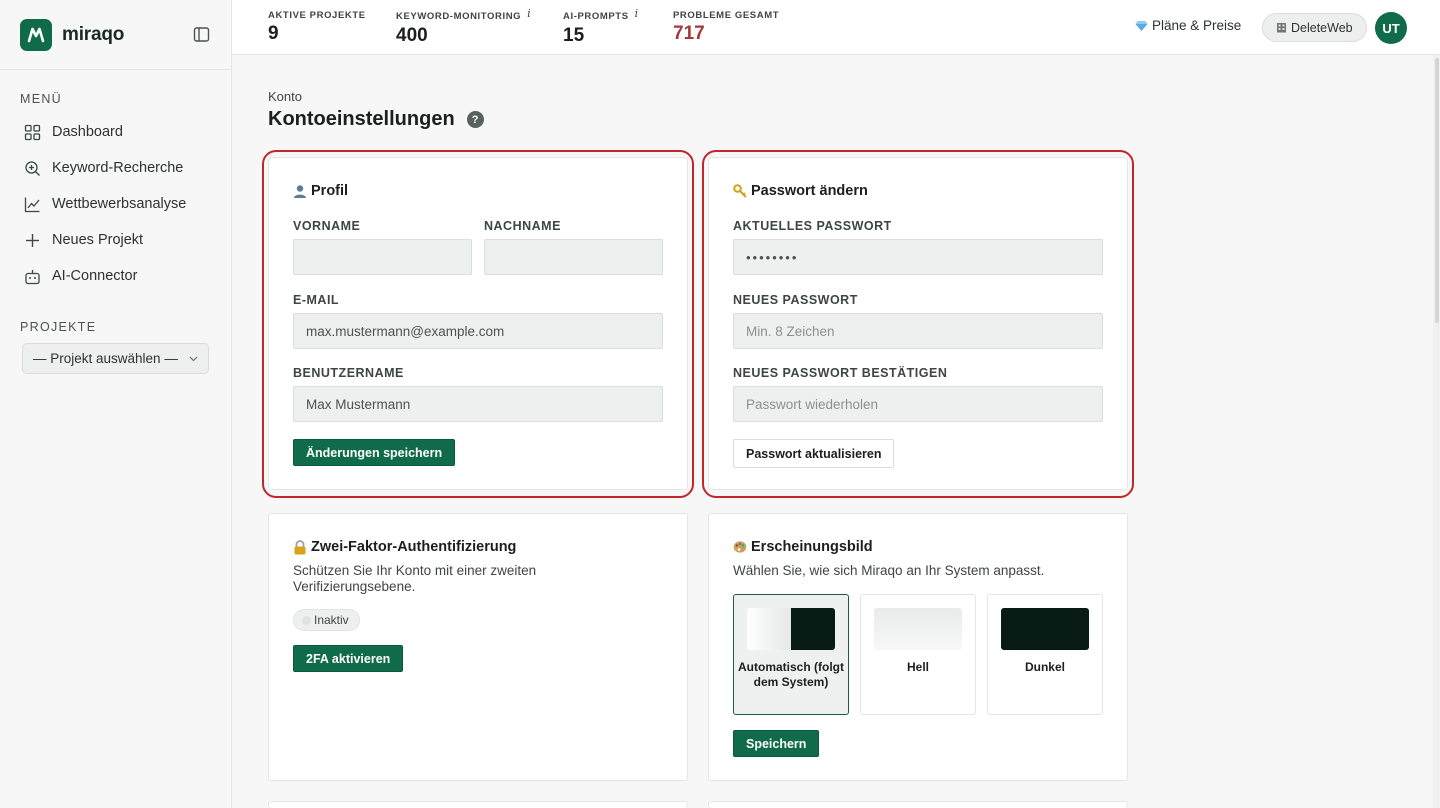 Image resolution: width=1440 pixels, height=808 pixels. What do you see at coordinates (87, 132) in the screenshot?
I see `sidebar-item-label: Dashboard` at bounding box center [87, 132].